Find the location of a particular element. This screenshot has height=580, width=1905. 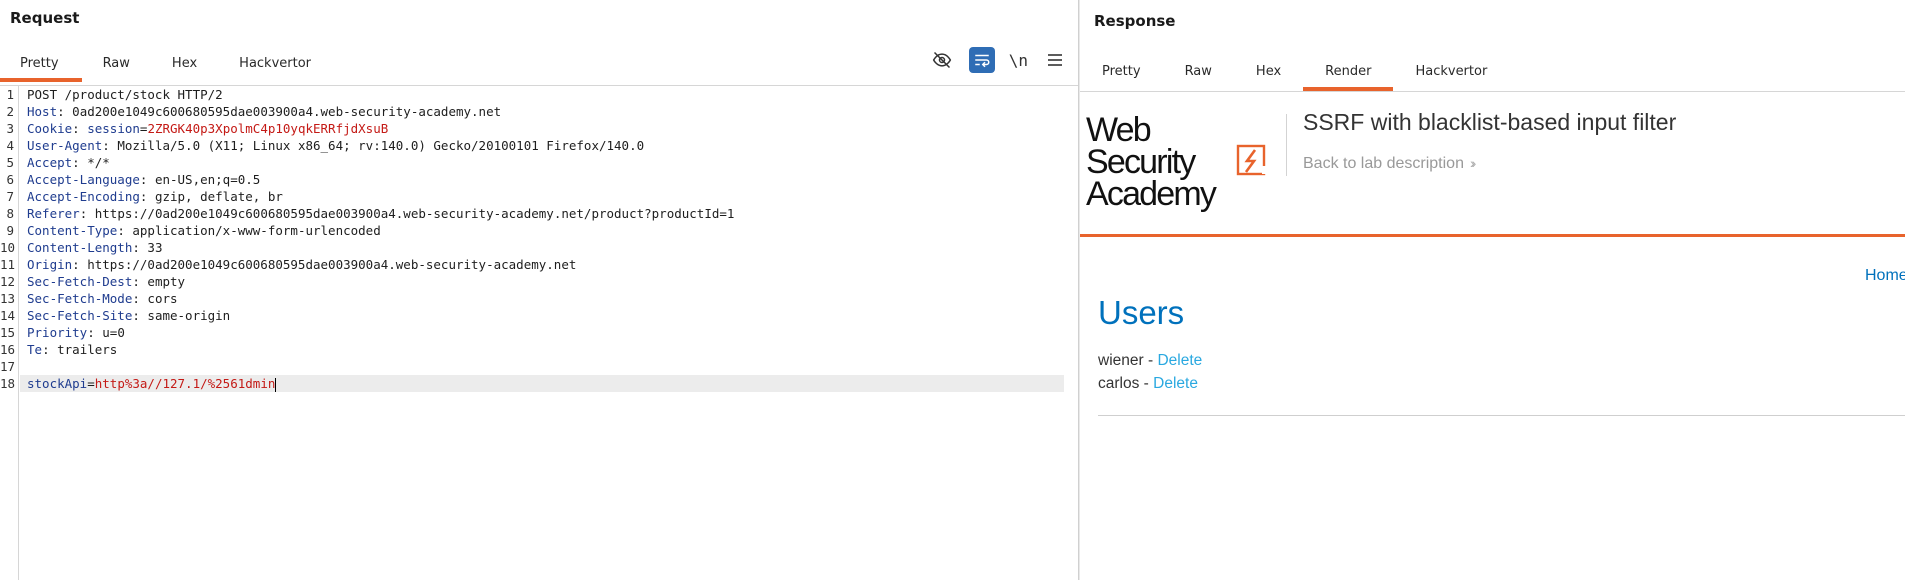

hamburger-menu-icon is located at coordinates (1055, 60).